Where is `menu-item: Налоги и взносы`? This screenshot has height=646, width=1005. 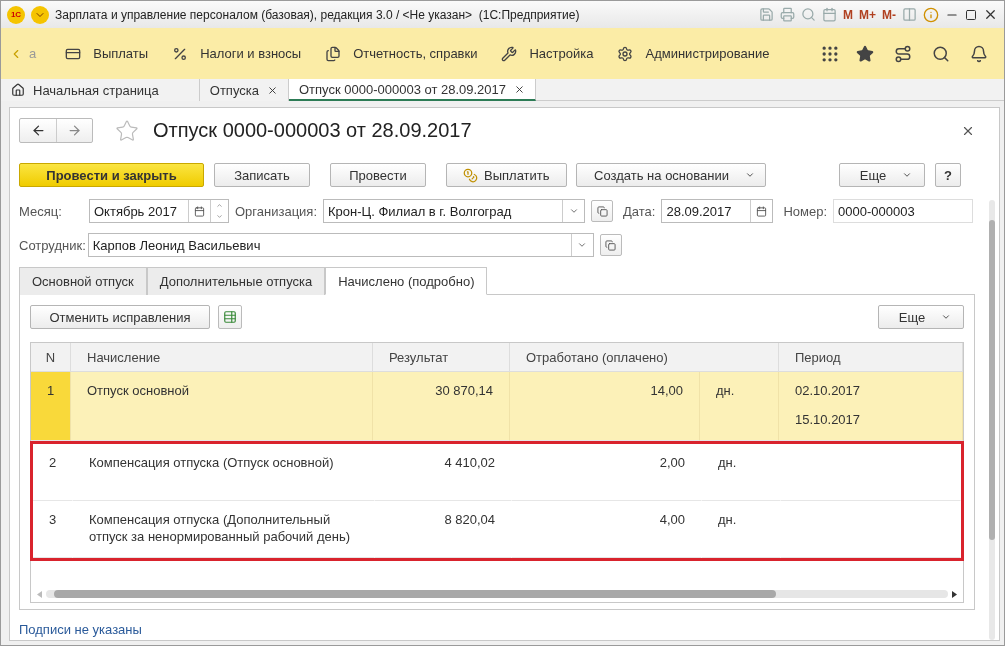 menu-item: Налоги и взносы is located at coordinates (237, 53).